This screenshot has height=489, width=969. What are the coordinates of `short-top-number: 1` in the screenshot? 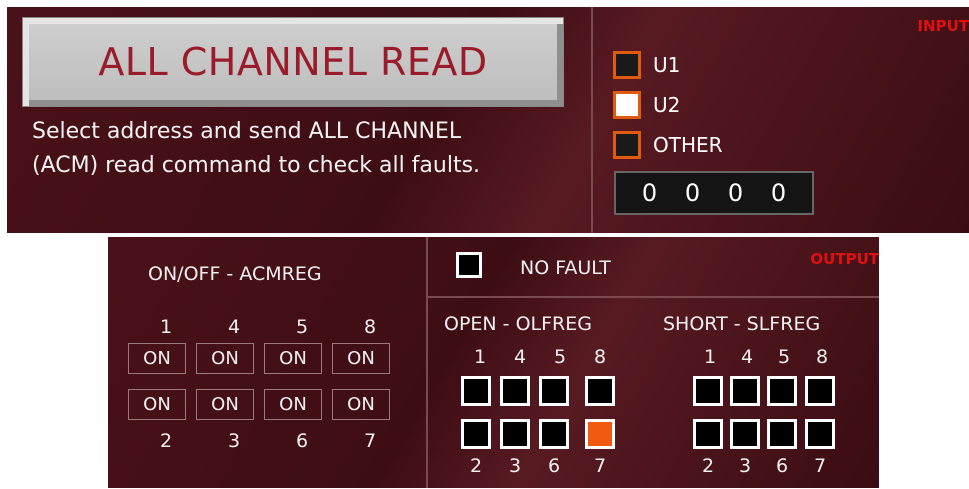 It's located at (710, 357).